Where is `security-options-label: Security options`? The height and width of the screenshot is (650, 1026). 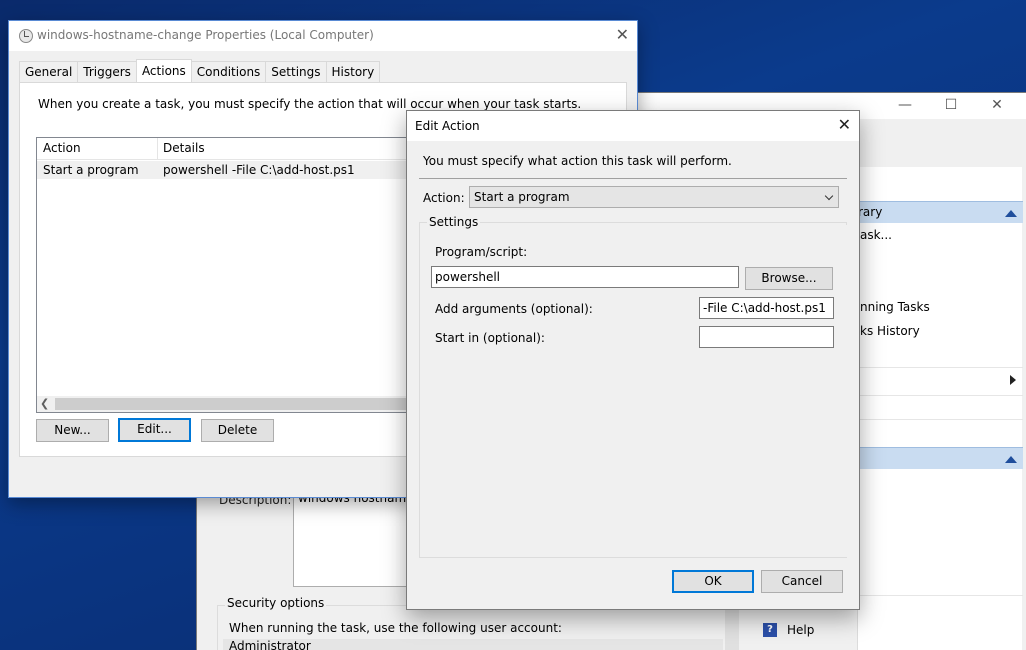
security-options-label: Security options is located at coordinates (276, 603).